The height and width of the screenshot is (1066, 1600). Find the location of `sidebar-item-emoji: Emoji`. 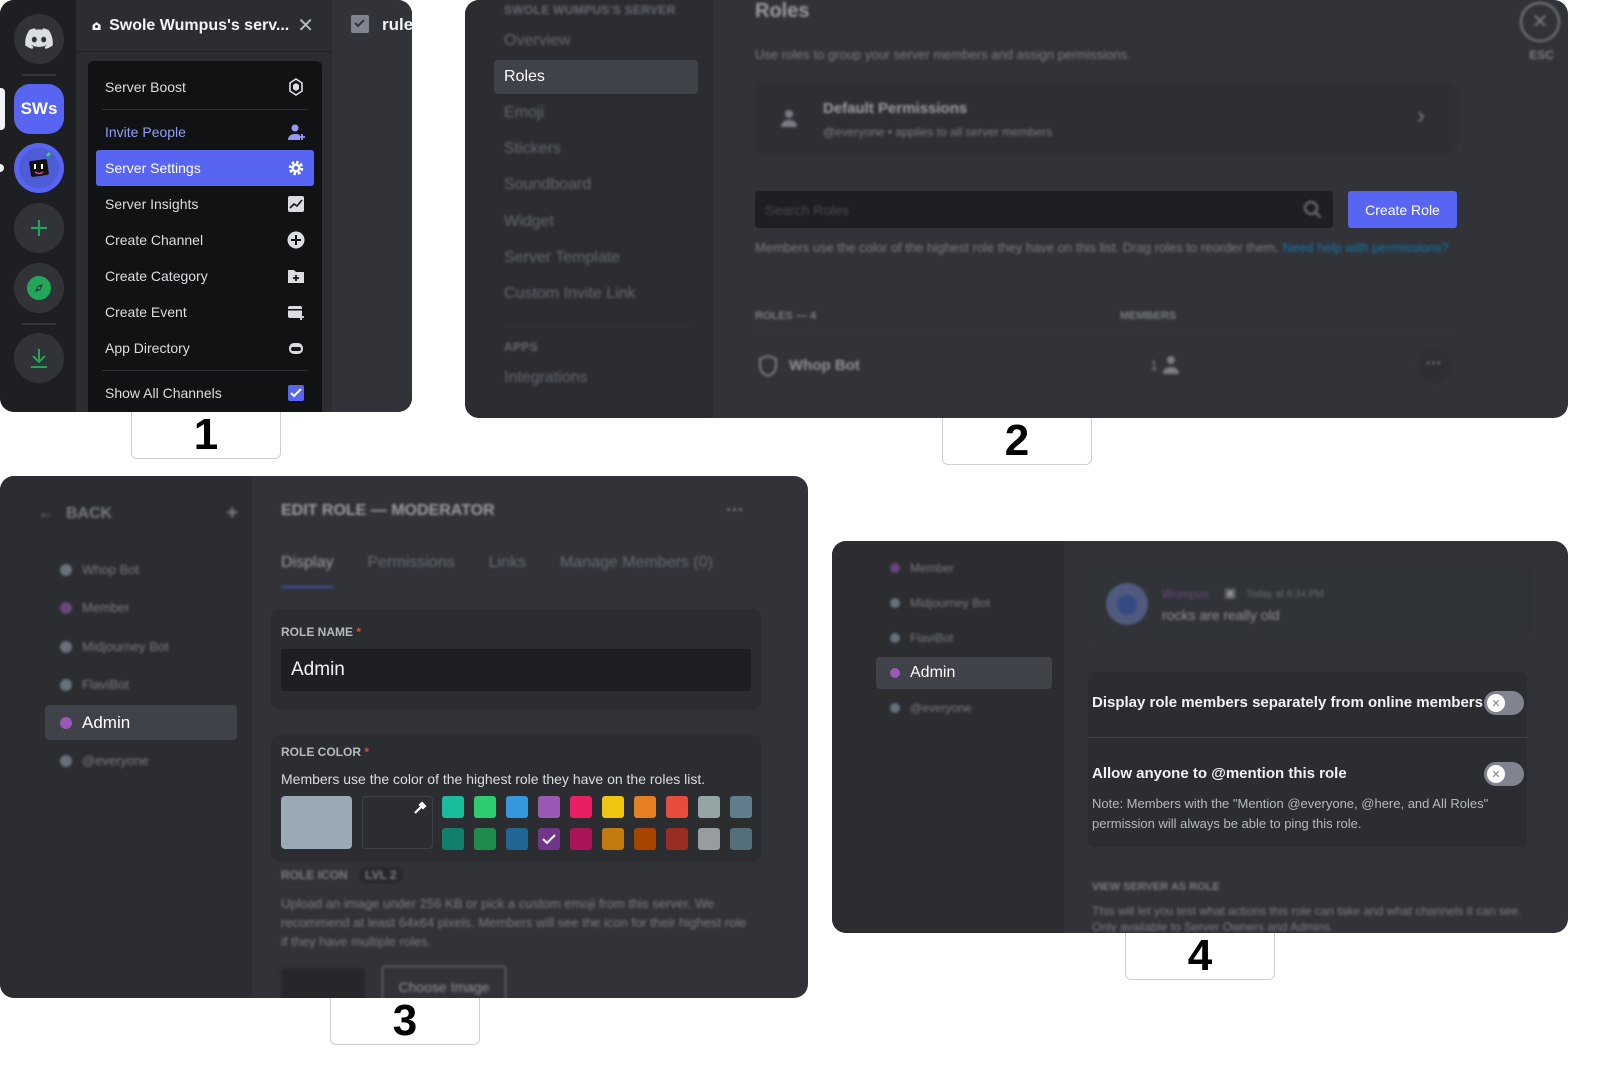

sidebar-item-emoji: Emoji is located at coordinates (596, 113).